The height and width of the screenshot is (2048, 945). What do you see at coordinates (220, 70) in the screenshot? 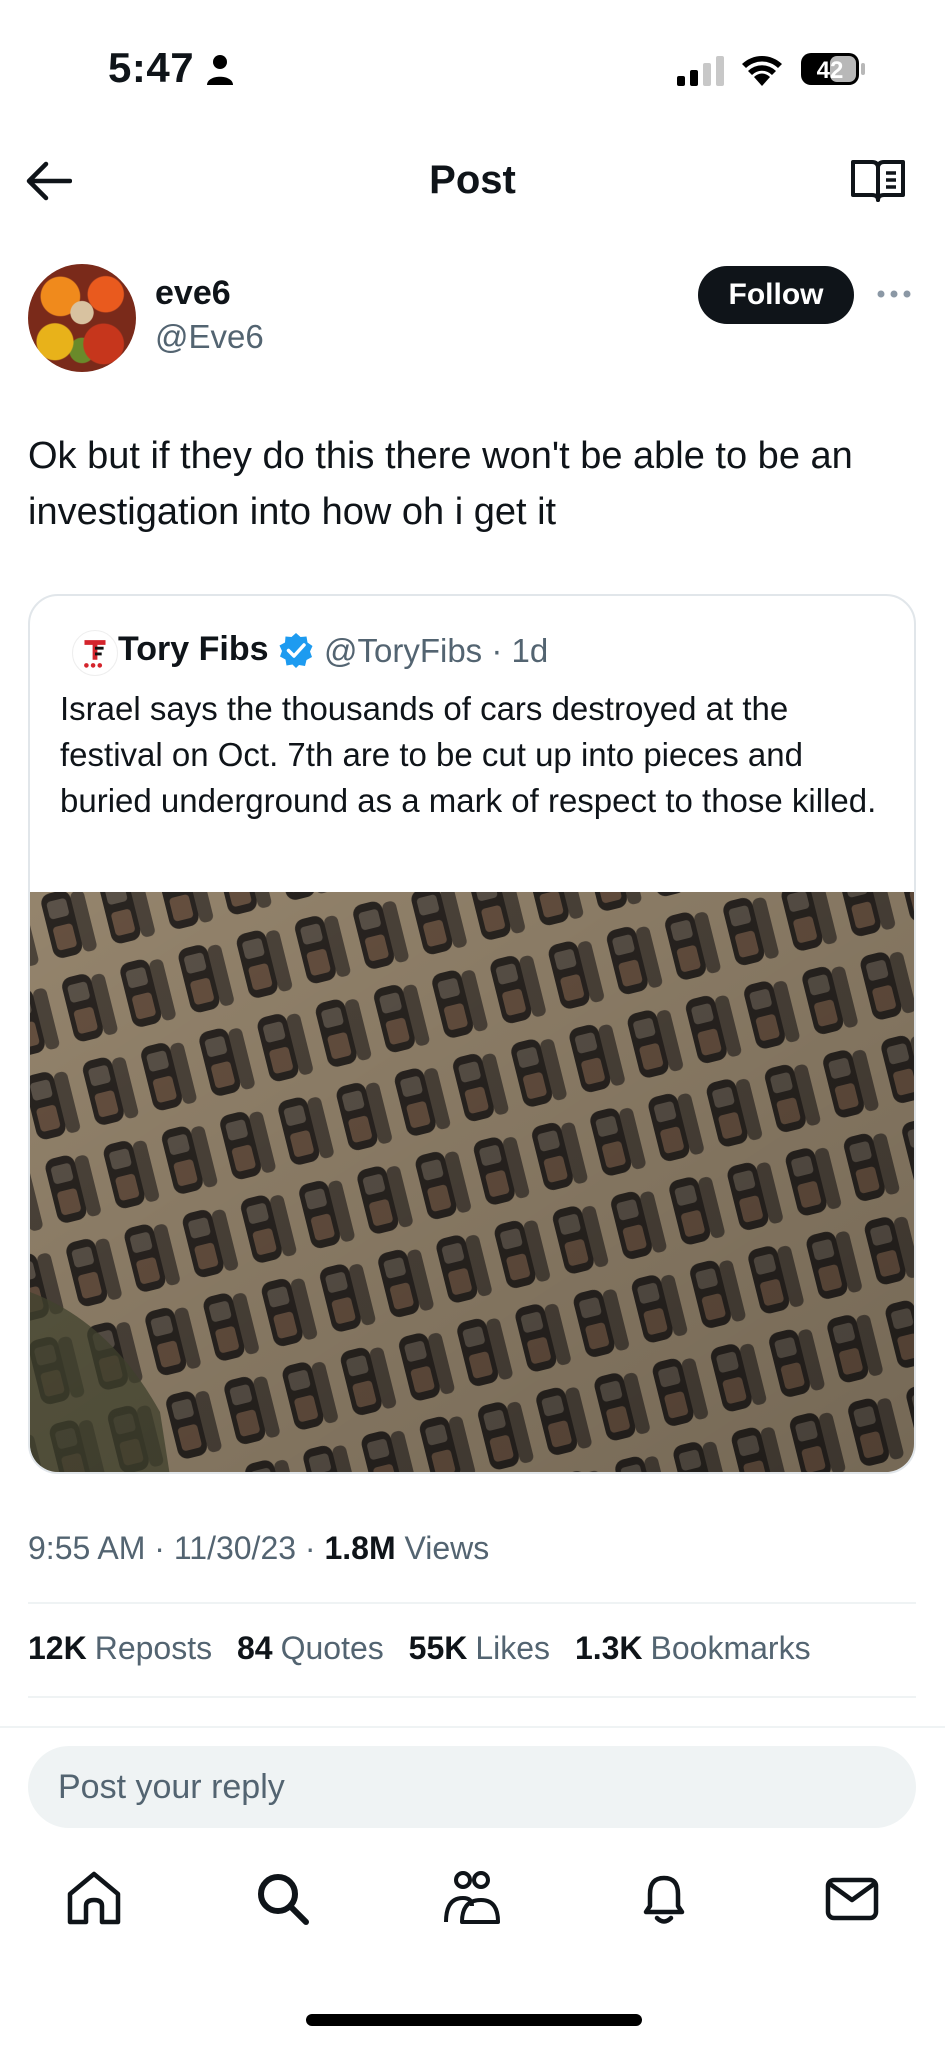
I see `person-icon` at bounding box center [220, 70].